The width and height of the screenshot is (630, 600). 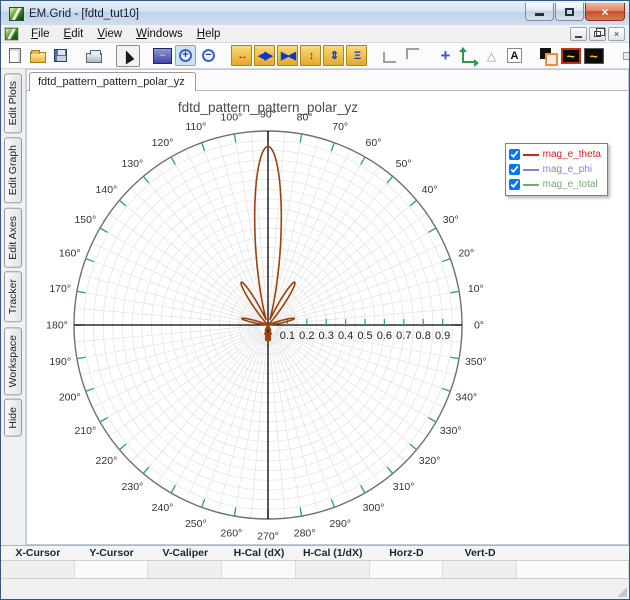 What do you see at coordinates (356, 55) in the screenshot?
I see `shrink-vertical-icon: Ξ` at bounding box center [356, 55].